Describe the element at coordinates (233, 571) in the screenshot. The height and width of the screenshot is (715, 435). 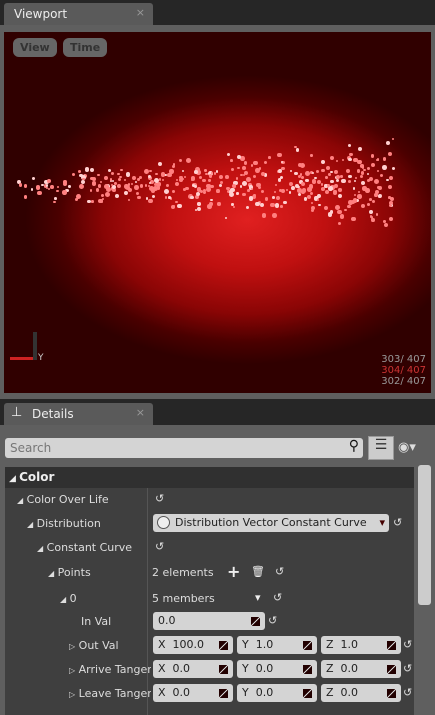
I see `add-element-icon: +` at that location.